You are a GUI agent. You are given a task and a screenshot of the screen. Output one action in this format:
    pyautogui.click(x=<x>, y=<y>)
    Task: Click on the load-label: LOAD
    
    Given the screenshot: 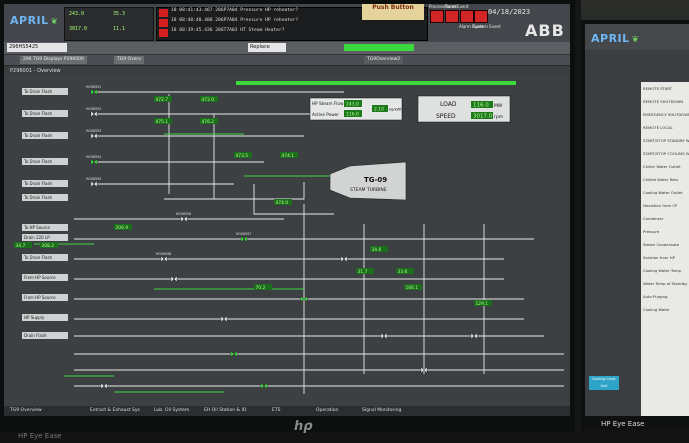 What is the action you would take?
    pyautogui.click(x=448, y=104)
    